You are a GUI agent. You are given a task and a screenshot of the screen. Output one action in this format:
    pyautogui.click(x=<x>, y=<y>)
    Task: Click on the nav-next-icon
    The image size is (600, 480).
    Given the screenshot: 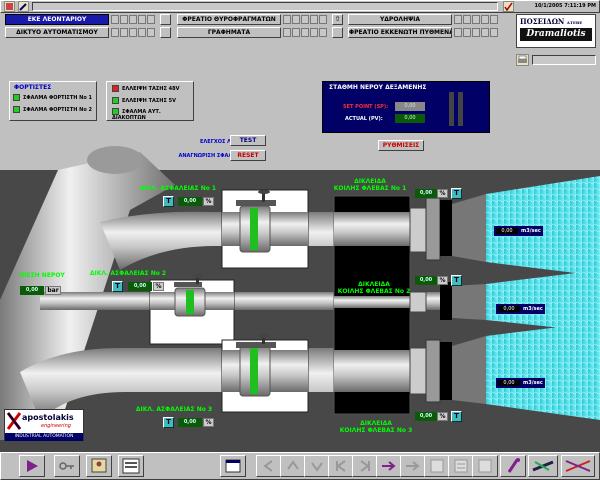 What is the action you would take?
    pyautogui.click(x=389, y=466)
    